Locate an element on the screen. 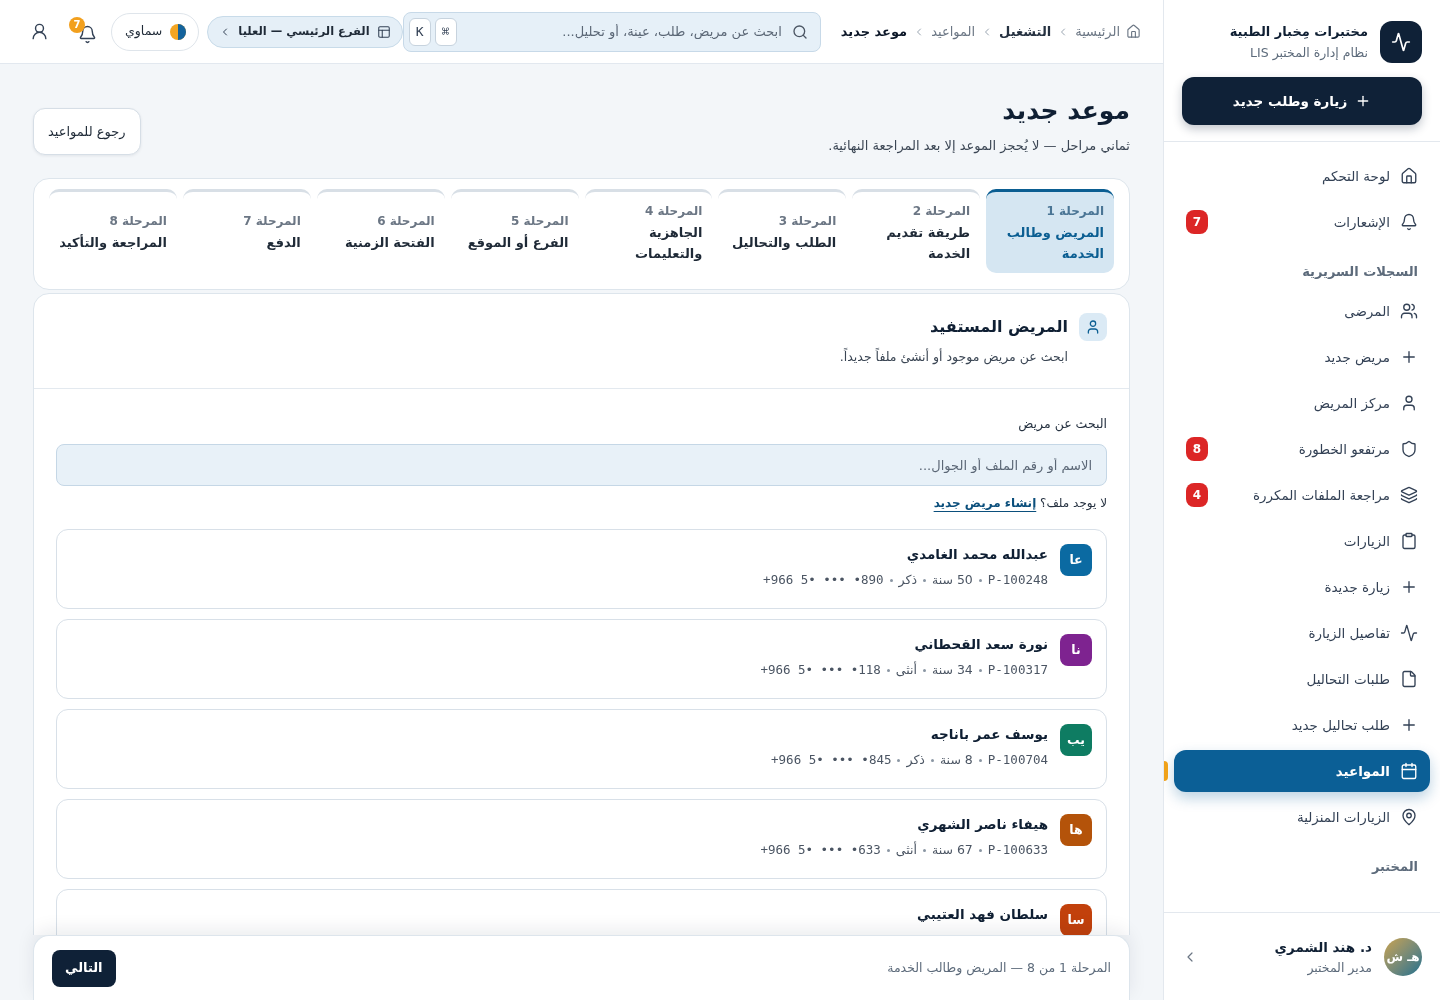  nav-item: المواعيد is located at coordinates (1302, 771).